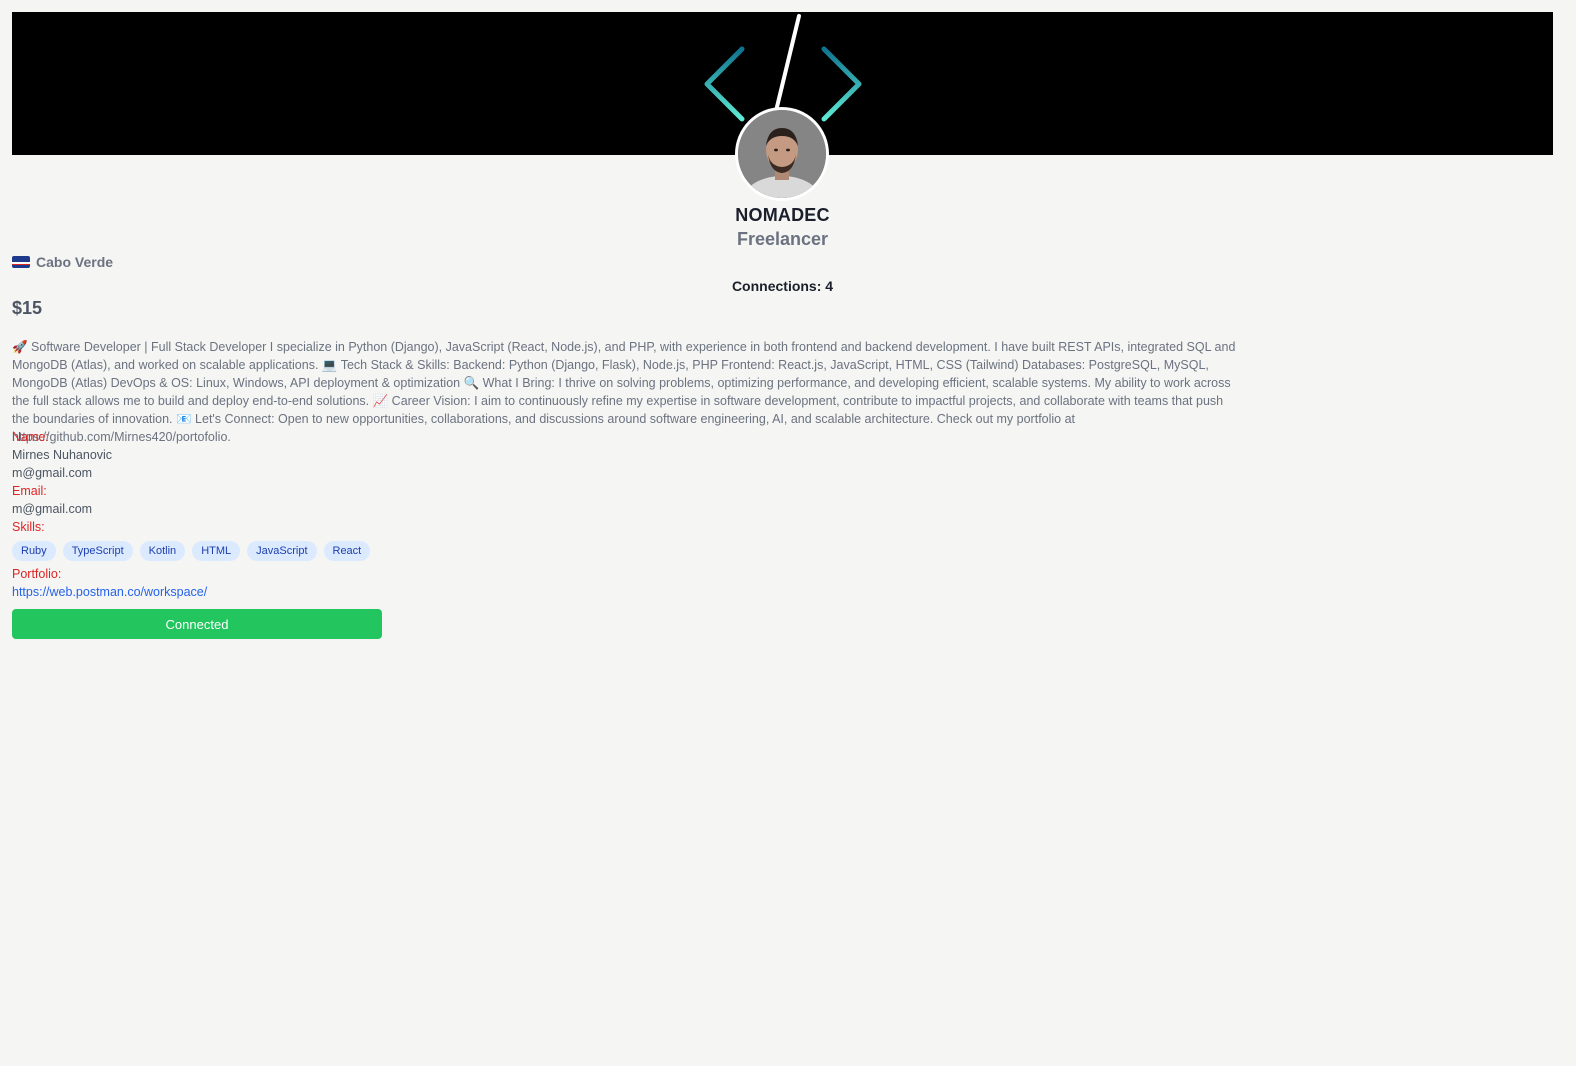 The height and width of the screenshot is (1066, 1576). Describe the element at coordinates (724, 84) in the screenshot. I see `chevron-left-icon` at that location.